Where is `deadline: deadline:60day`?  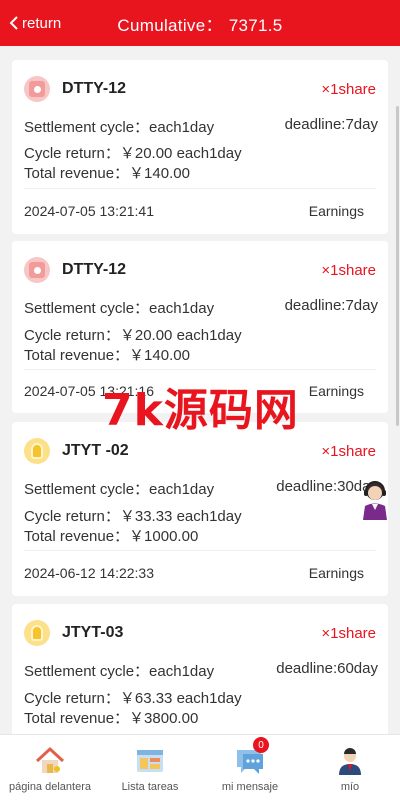
deadline: deadline:60day is located at coordinates (327, 668).